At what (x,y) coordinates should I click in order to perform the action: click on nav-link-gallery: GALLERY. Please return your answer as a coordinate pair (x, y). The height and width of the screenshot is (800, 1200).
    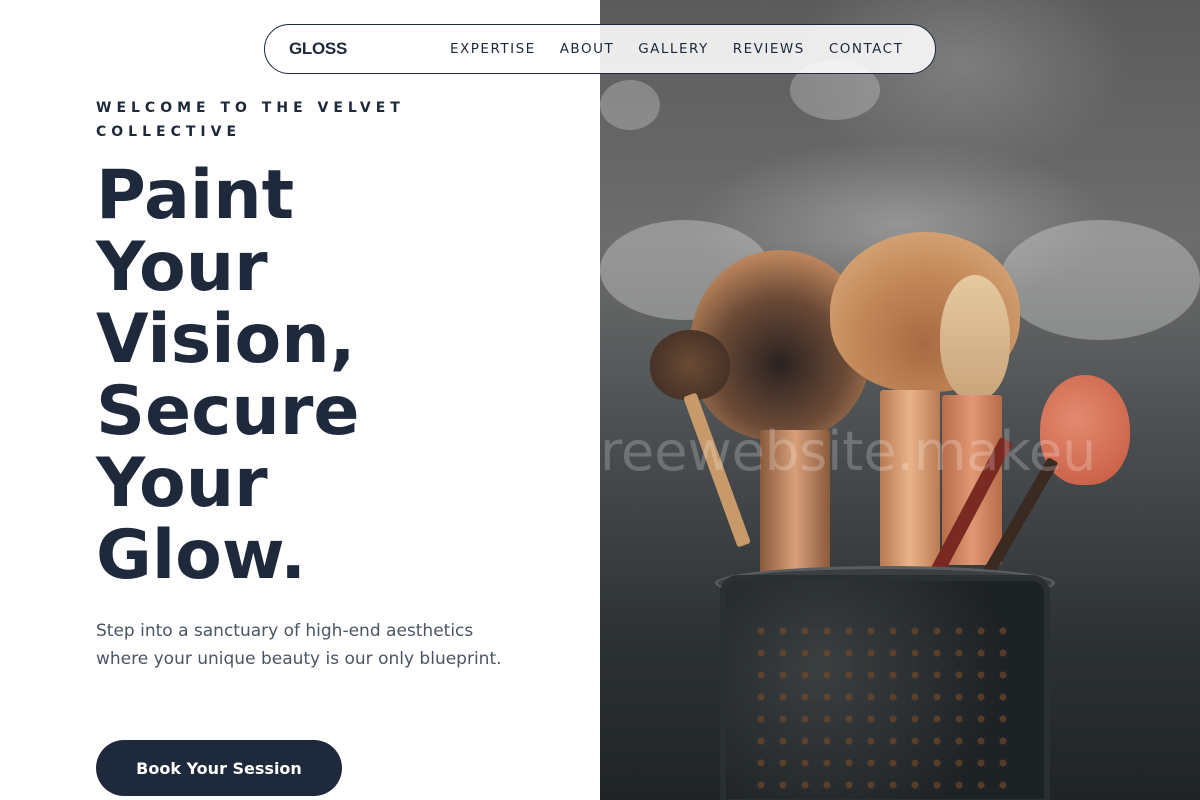
    Looking at the image, I should click on (673, 49).